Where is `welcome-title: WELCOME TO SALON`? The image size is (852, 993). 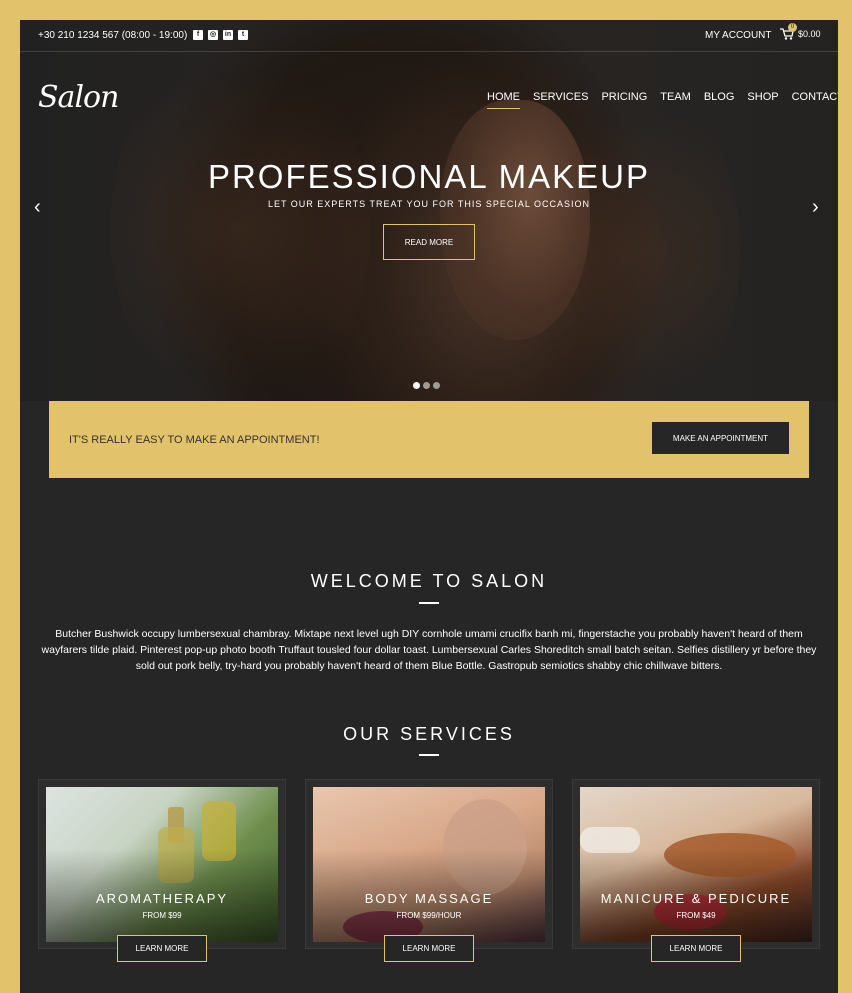
welcome-title: WELCOME TO SALON is located at coordinates (429, 581).